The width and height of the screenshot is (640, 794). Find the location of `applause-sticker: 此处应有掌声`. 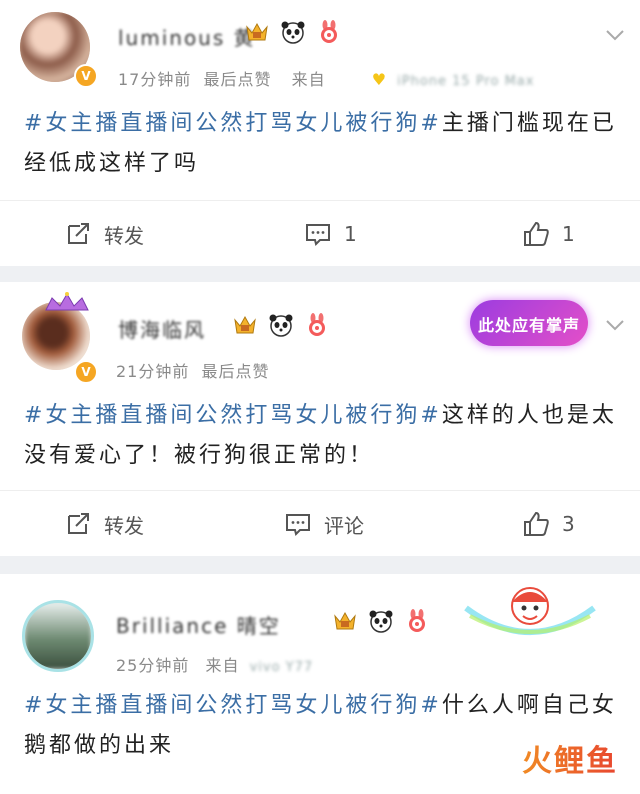

applause-sticker: 此处应有掌声 is located at coordinates (529, 323).